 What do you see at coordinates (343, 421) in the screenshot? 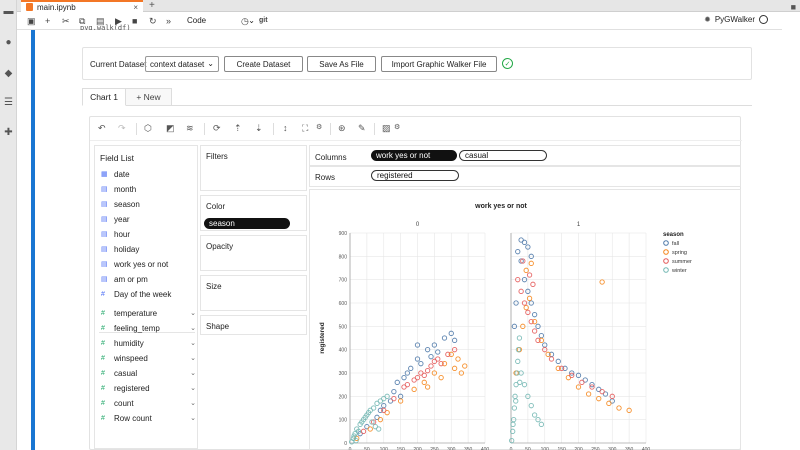
I see `y-tick-label: 100` at bounding box center [343, 421].